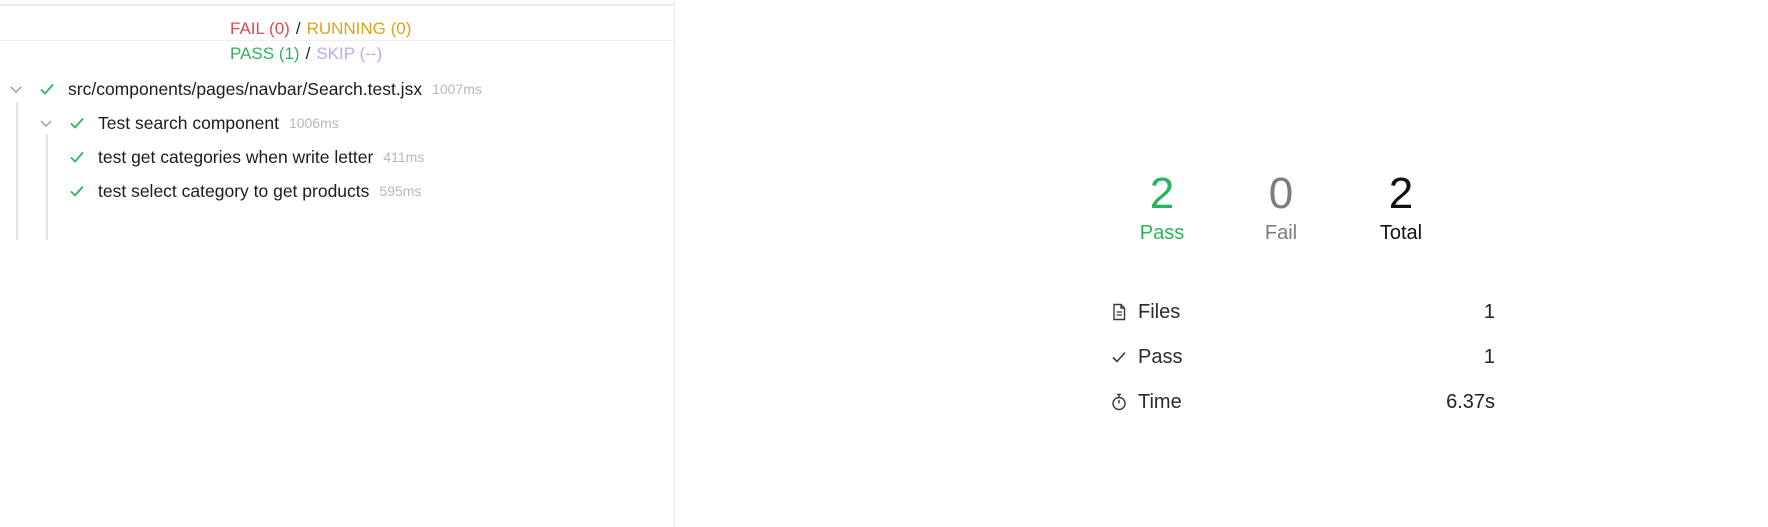 This screenshot has width=1768, height=527. What do you see at coordinates (1470, 401) in the screenshot?
I see `metric-value: 6.37s` at bounding box center [1470, 401].